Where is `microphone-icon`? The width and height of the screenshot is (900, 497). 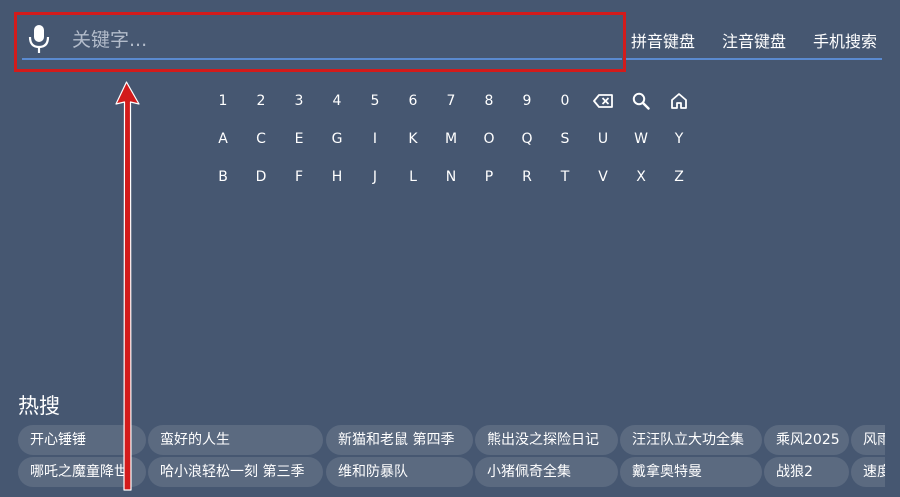 microphone-icon is located at coordinates (39, 39).